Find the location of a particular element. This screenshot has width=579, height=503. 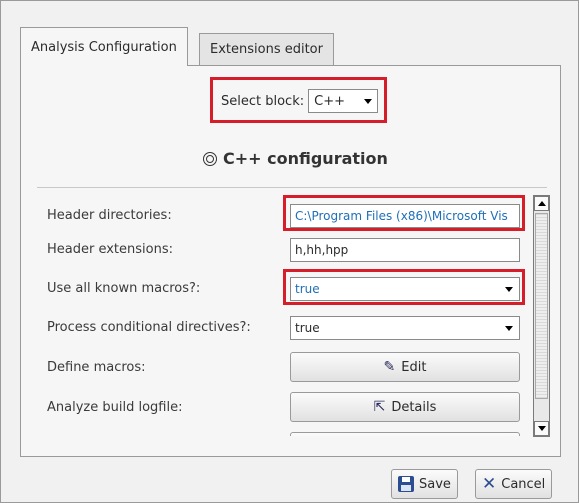

section-title: C++ configuration is located at coordinates (295, 158).